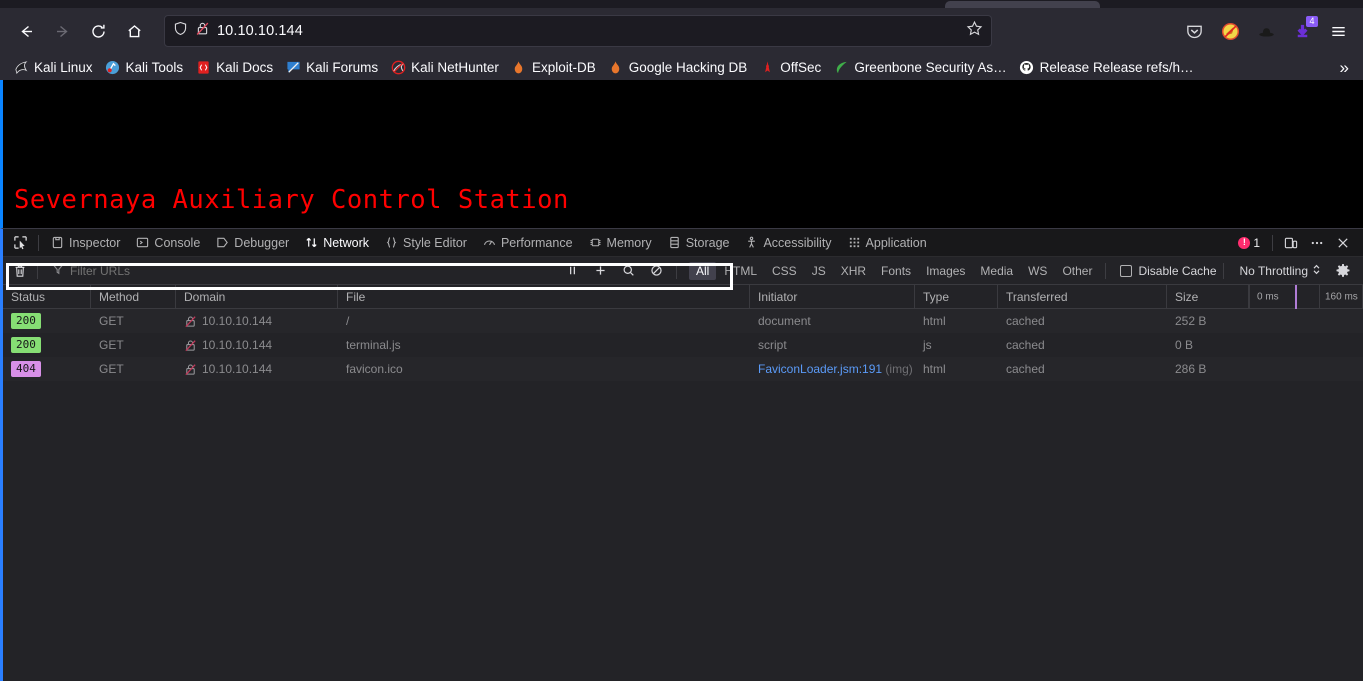 This screenshot has width=1363, height=681. What do you see at coordinates (47, 296) in the screenshot?
I see `column-header-status: Status` at bounding box center [47, 296].